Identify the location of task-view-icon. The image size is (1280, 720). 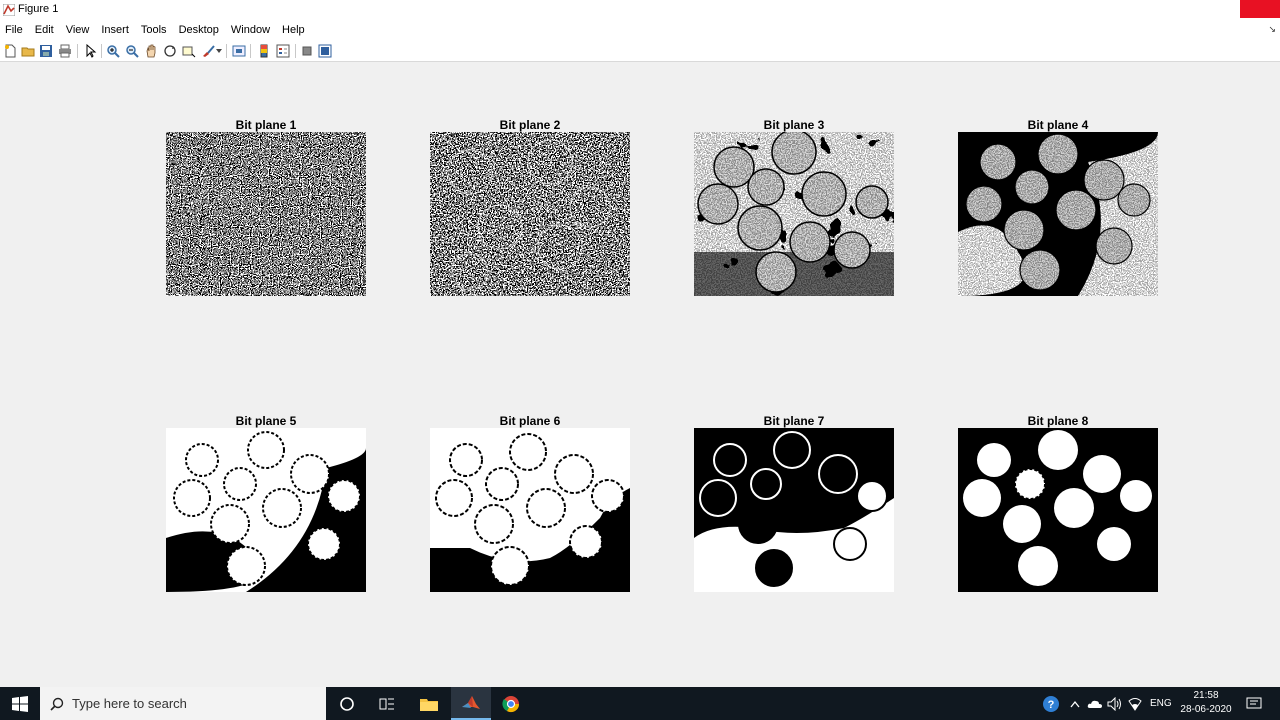
(387, 703).